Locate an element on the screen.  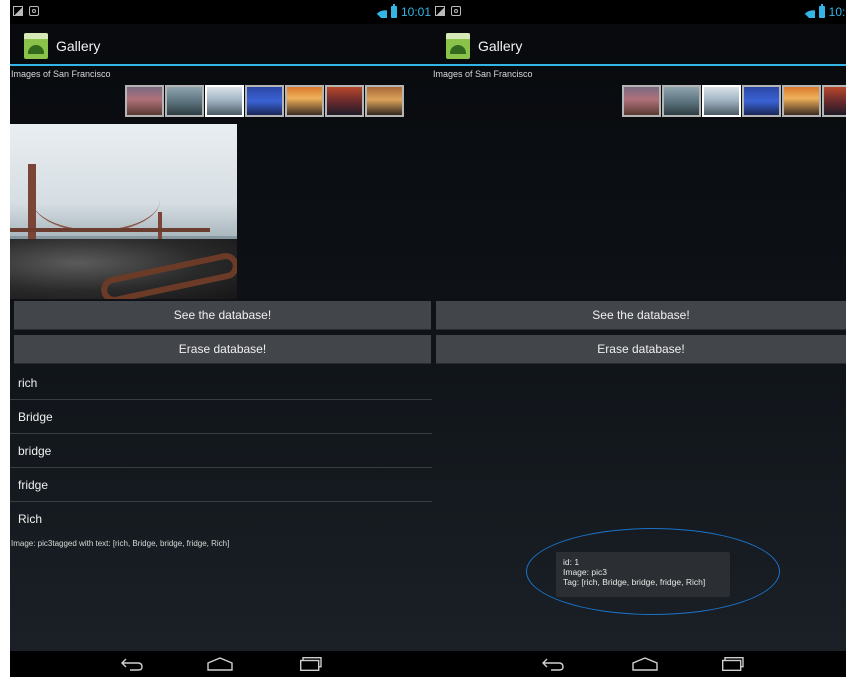
status-bar: 10:0 is located at coordinates (639, 12).